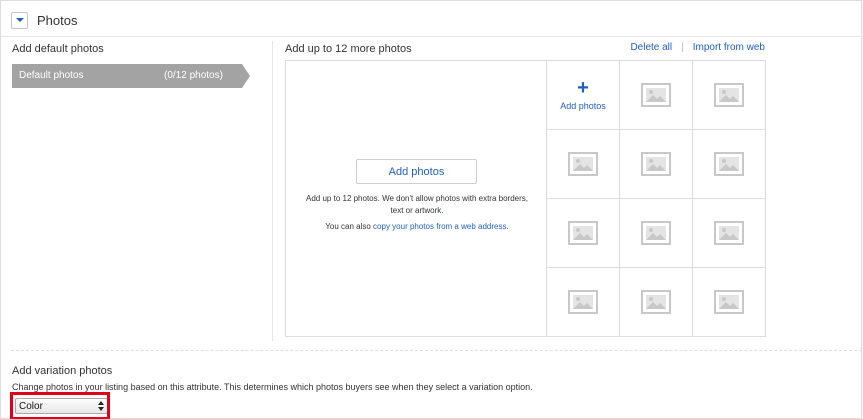 Image resolution: width=863 pixels, height=419 pixels. I want to click on chevron-down-icon, so click(19, 20).